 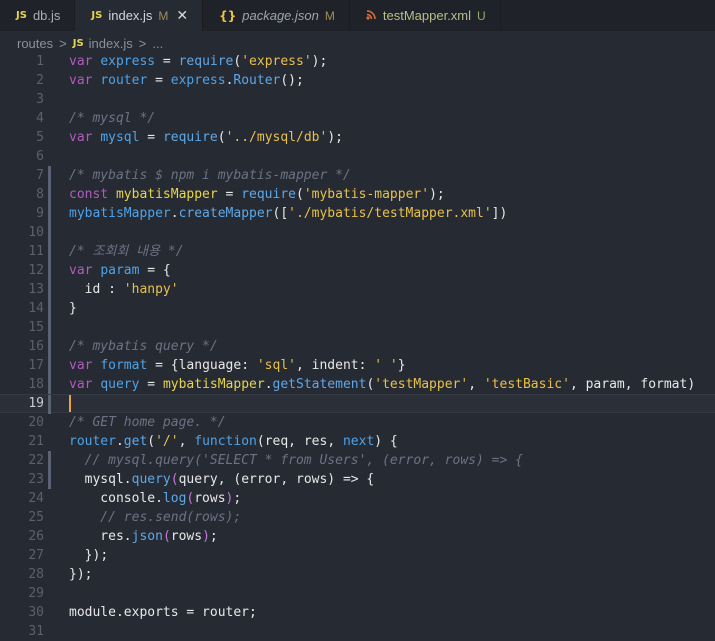 I want to click on close-icon: ✕, so click(x=182, y=15).